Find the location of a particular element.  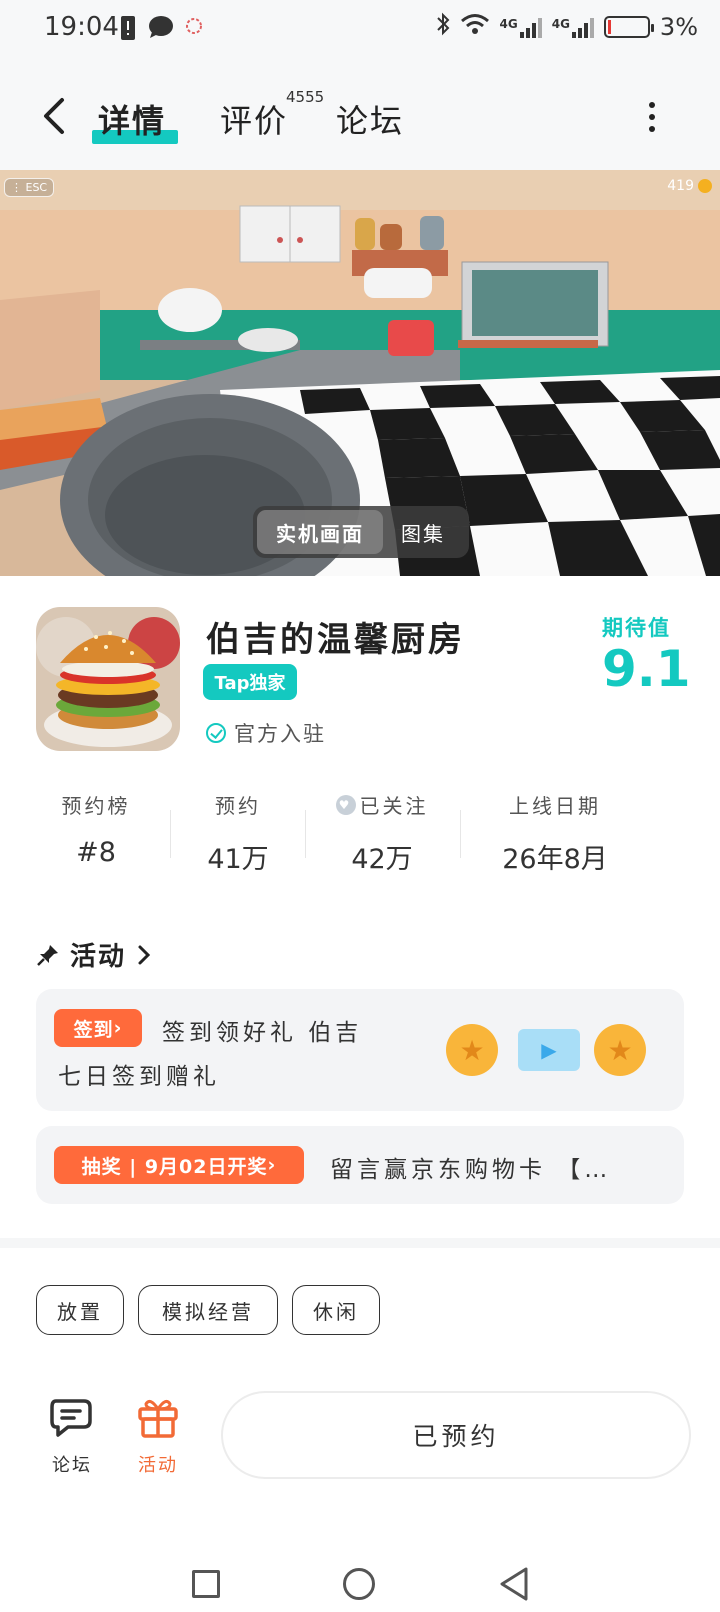

coin-icon is located at coordinates (705, 186).